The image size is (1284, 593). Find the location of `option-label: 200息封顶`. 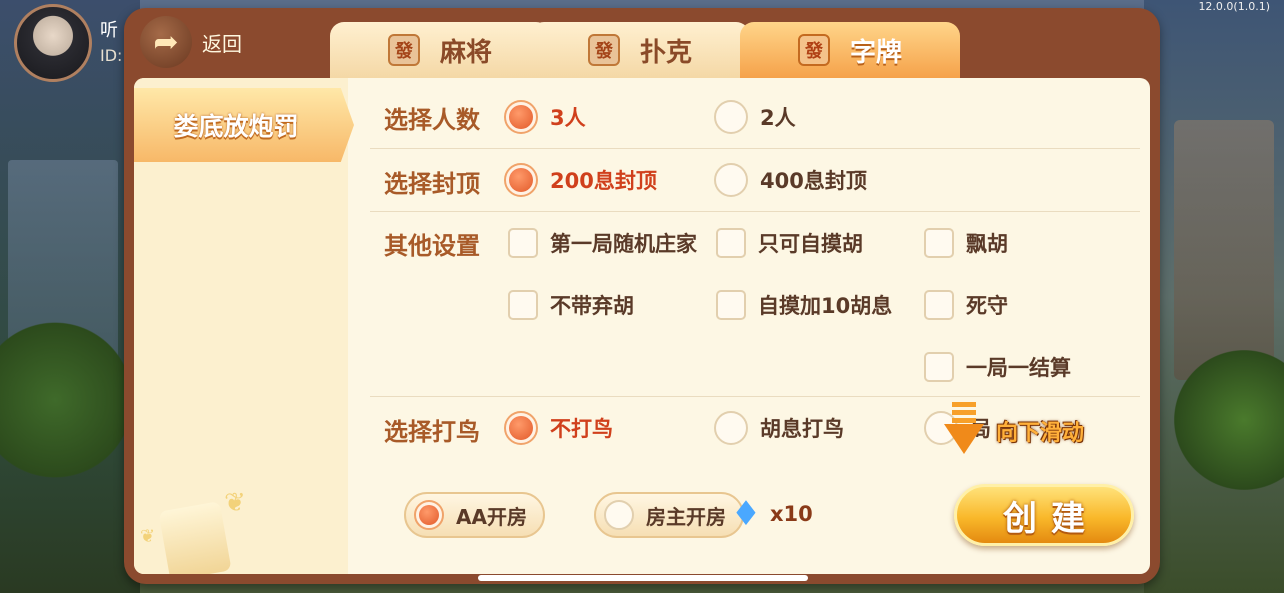

option-label: 200息封顶 is located at coordinates (603, 181).